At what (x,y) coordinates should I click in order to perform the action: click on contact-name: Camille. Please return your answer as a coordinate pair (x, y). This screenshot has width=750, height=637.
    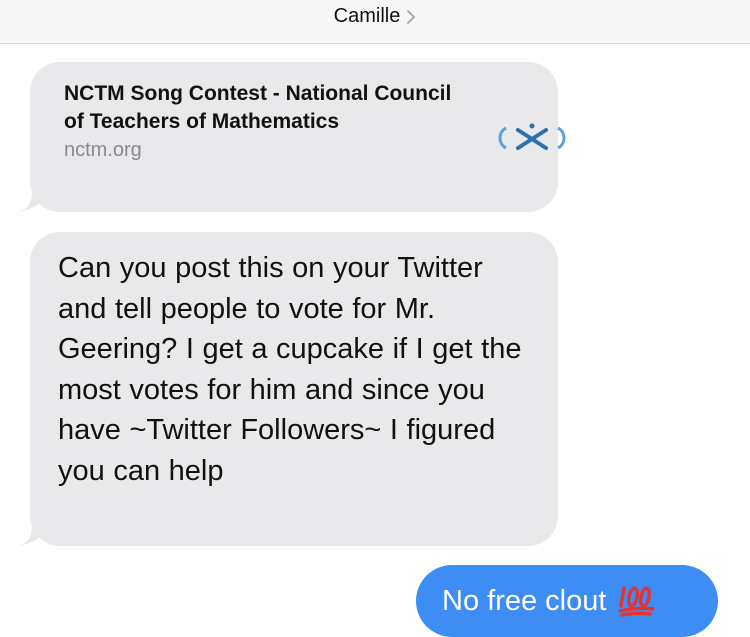
    Looking at the image, I should click on (367, 16).